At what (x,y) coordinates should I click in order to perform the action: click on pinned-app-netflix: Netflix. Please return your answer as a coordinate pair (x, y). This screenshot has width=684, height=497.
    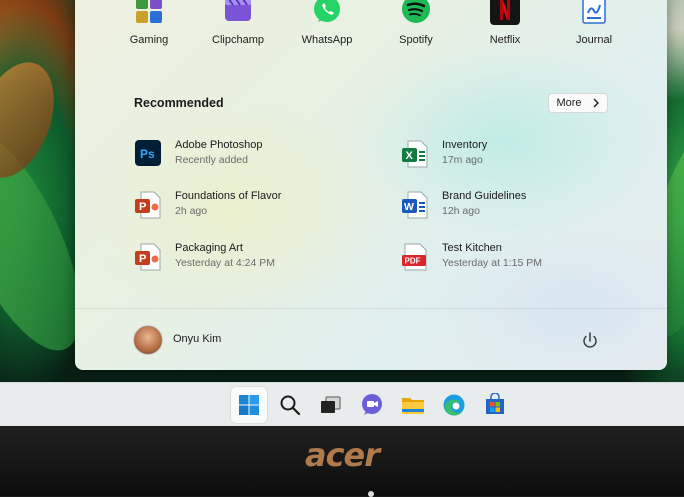
    Looking at the image, I should click on (505, 23).